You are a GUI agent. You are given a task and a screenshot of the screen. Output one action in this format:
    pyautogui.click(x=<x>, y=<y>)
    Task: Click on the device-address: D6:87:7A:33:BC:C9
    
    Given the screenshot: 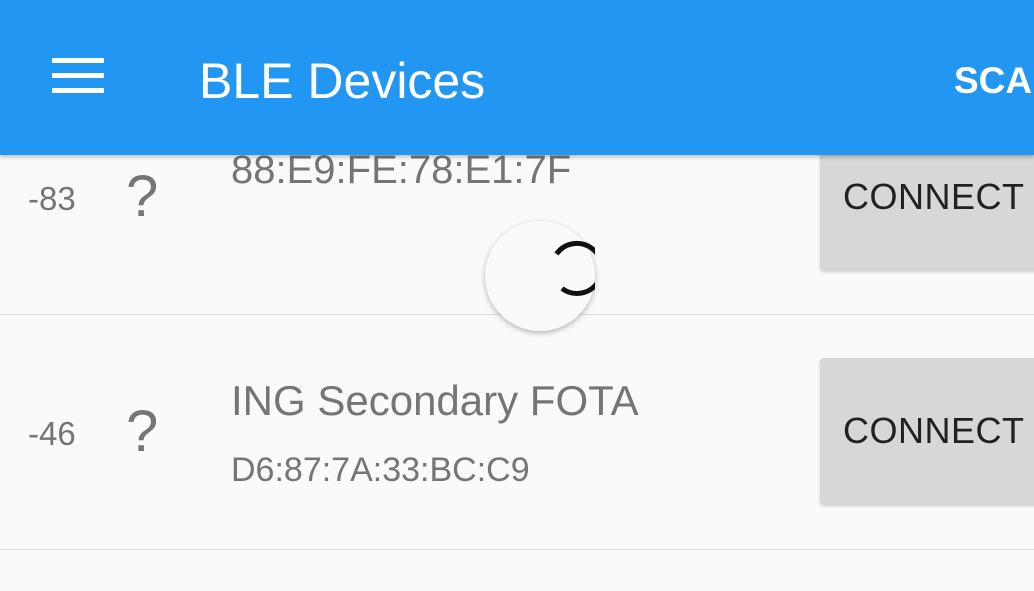 What is the action you would take?
    pyautogui.click(x=380, y=470)
    